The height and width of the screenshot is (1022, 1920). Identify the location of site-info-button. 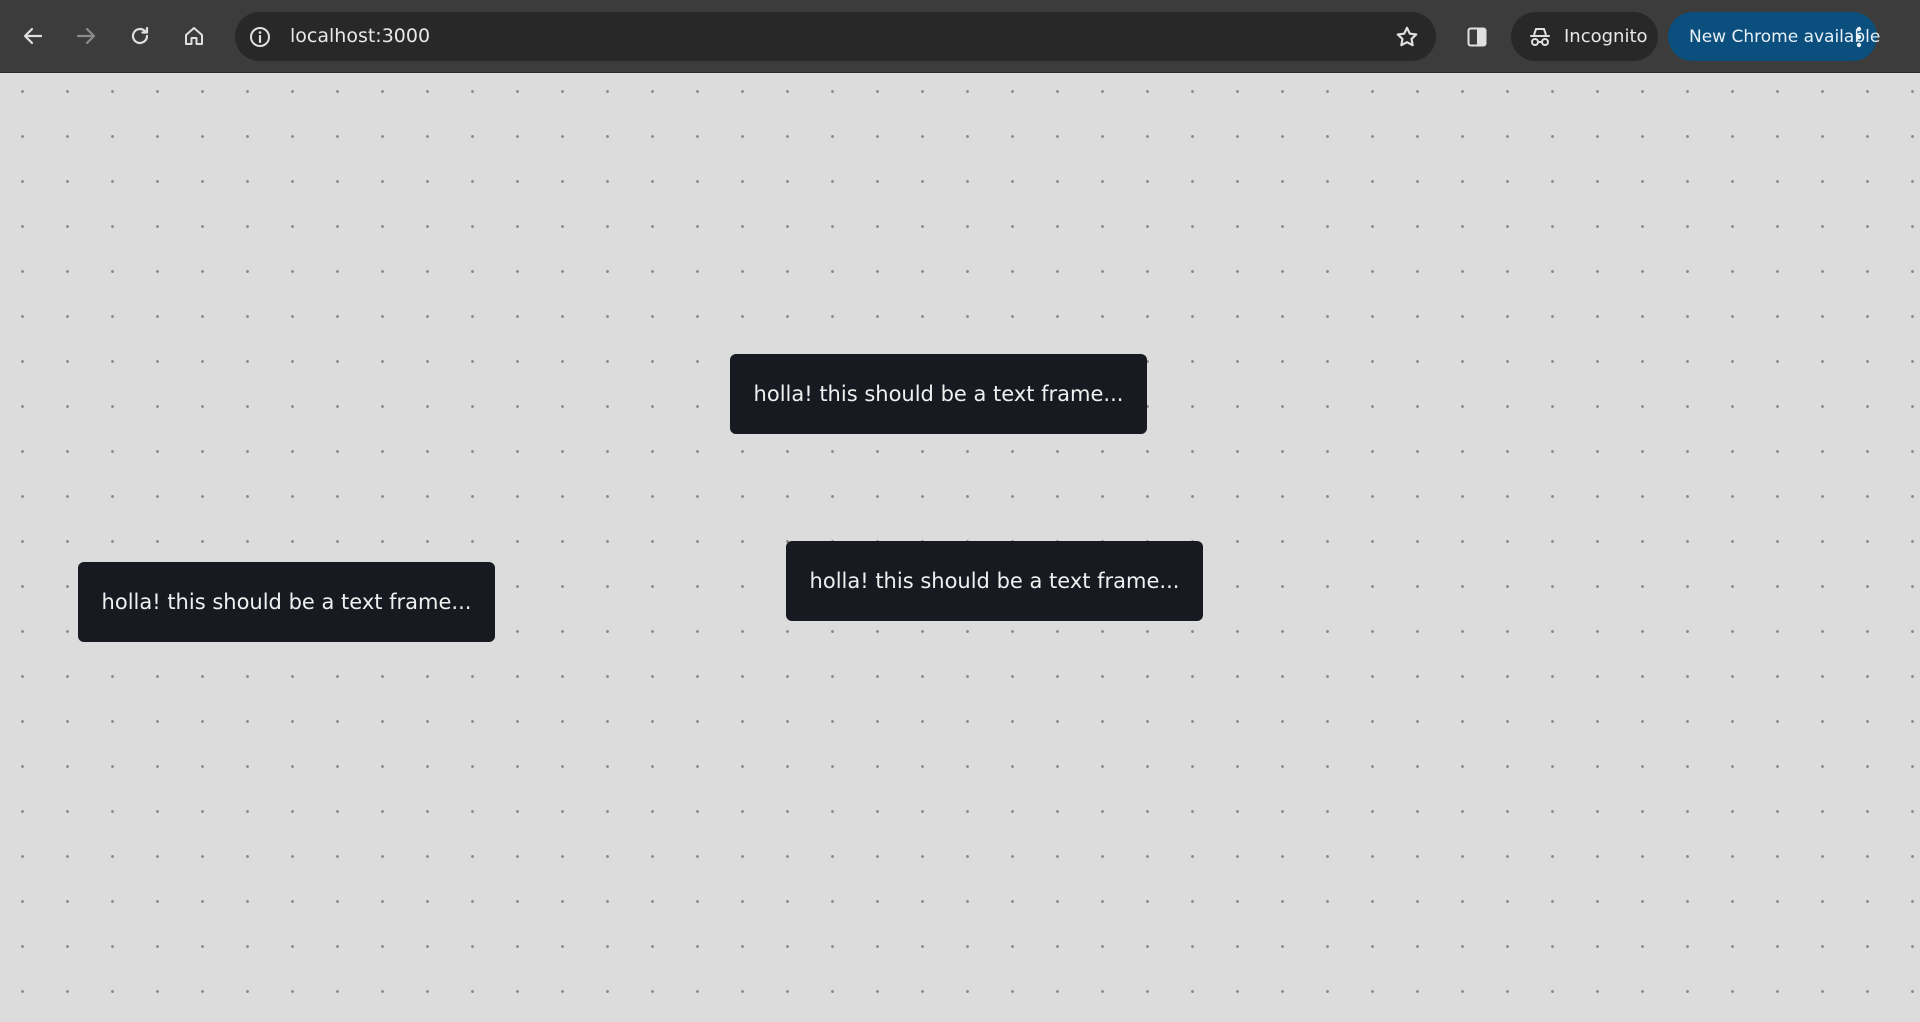
(260, 37).